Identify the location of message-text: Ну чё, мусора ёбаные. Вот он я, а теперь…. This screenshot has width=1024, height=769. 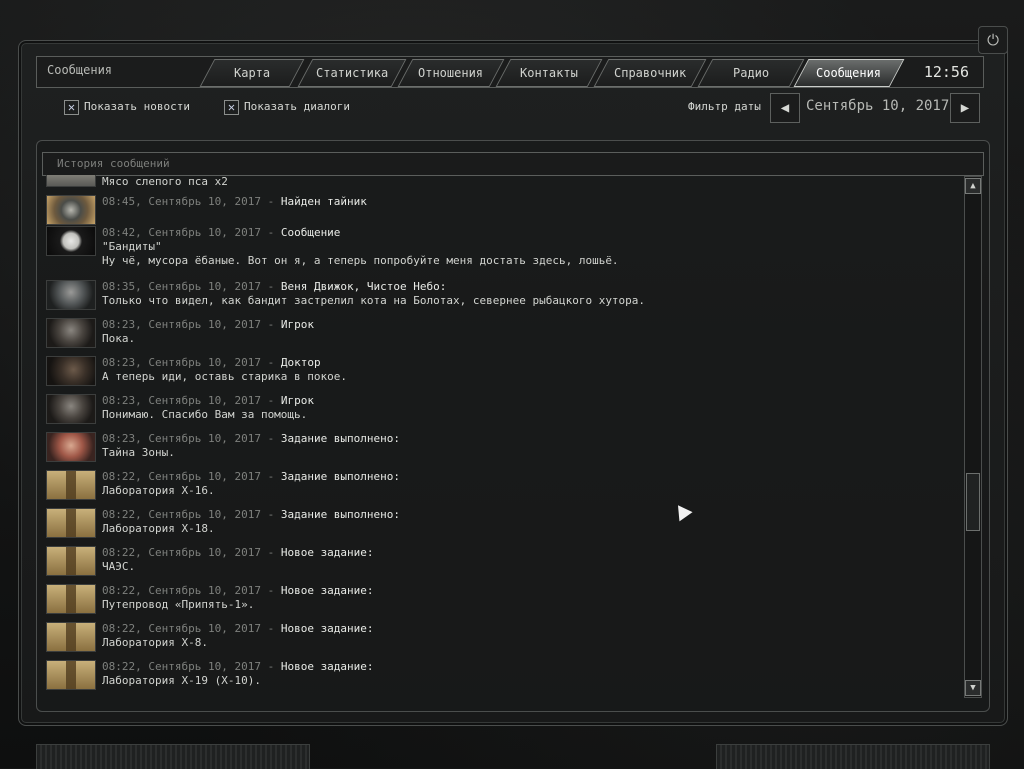
(360, 260).